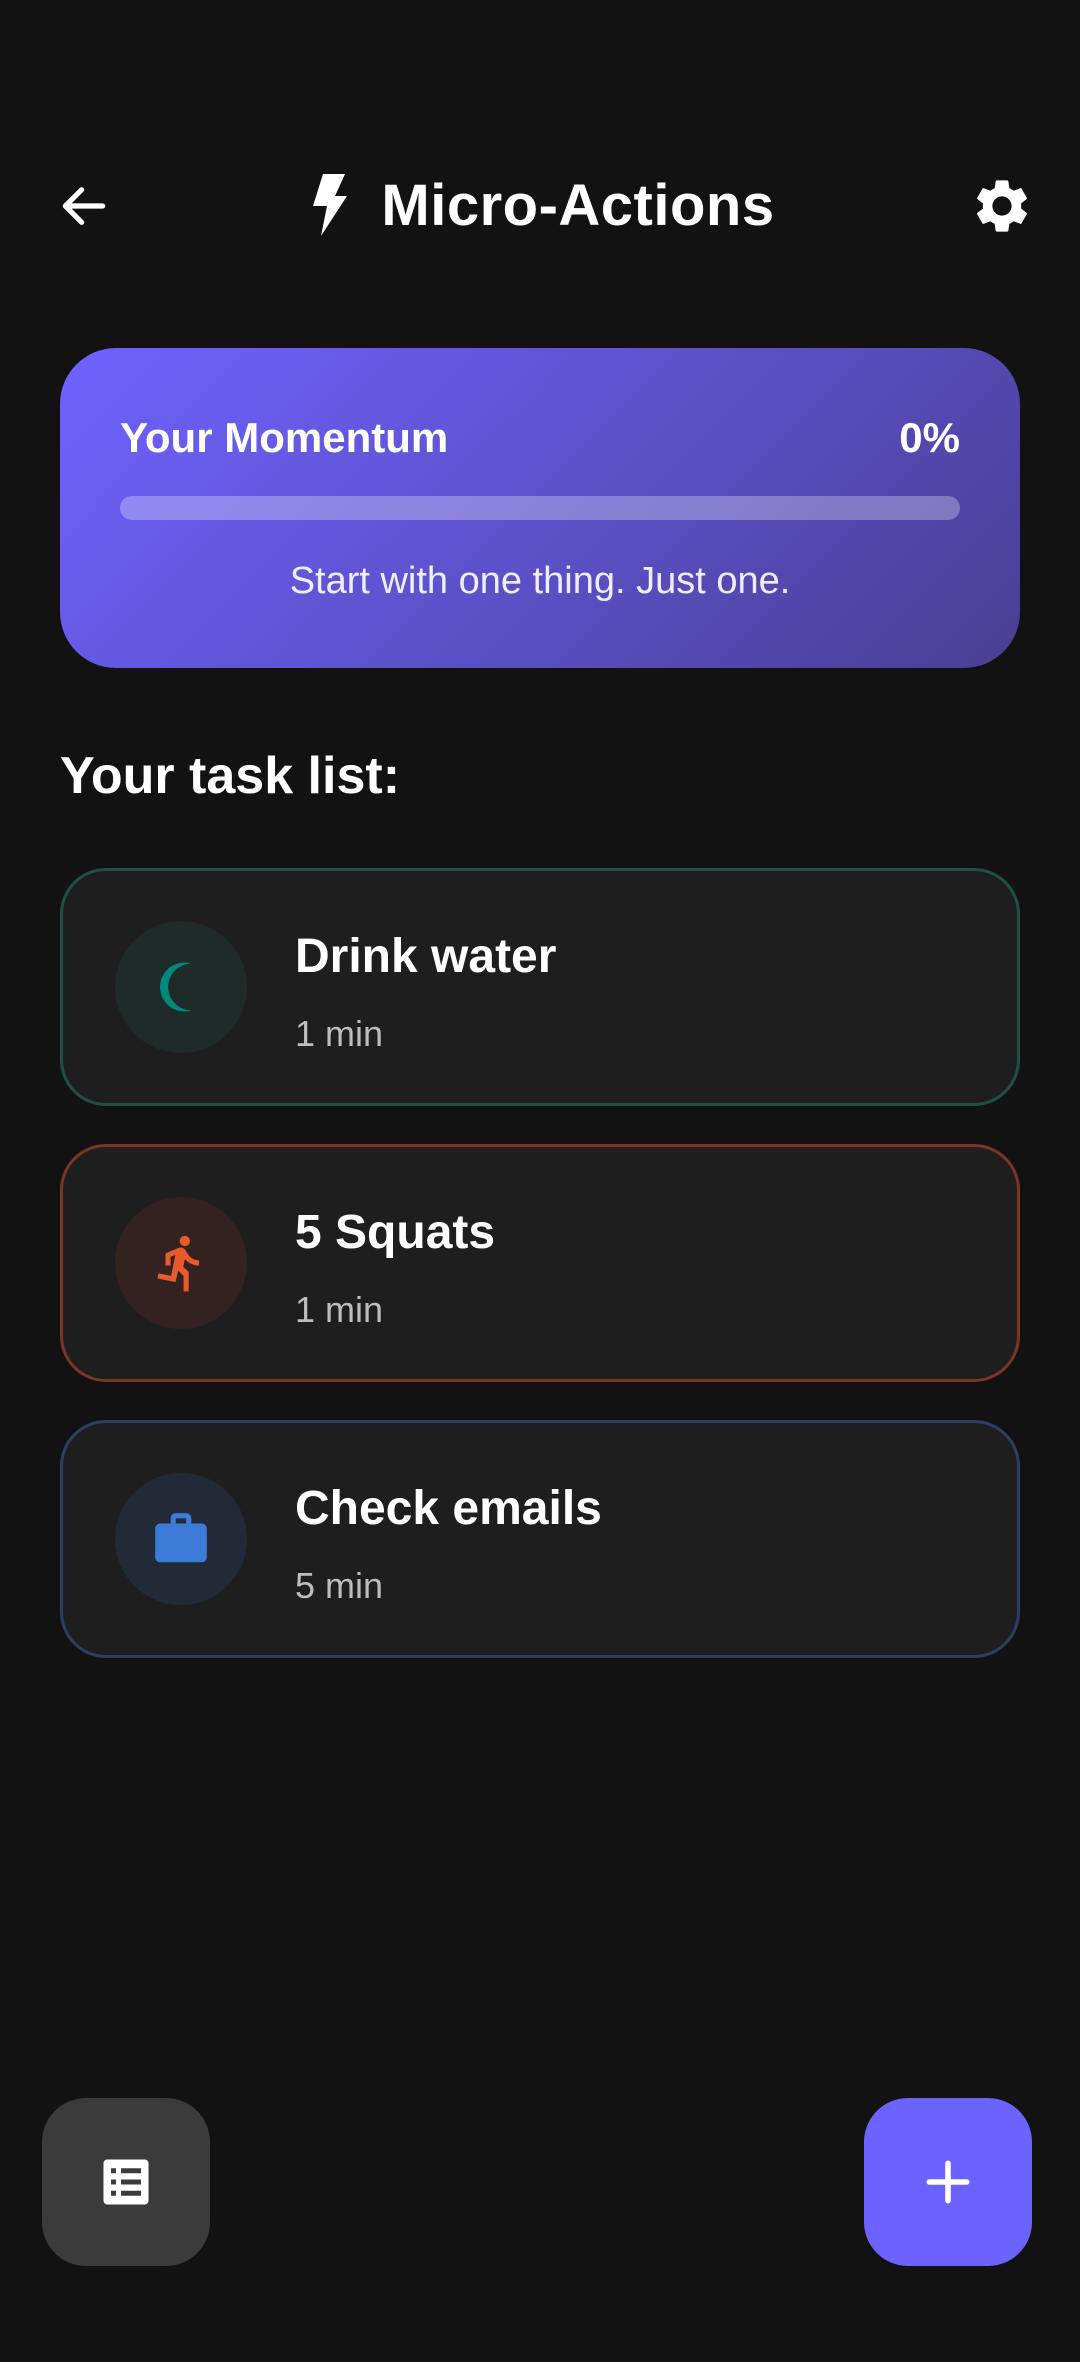  Describe the element at coordinates (540, 581) in the screenshot. I see `momentum-caption: Start with one thing. Just one.` at that location.